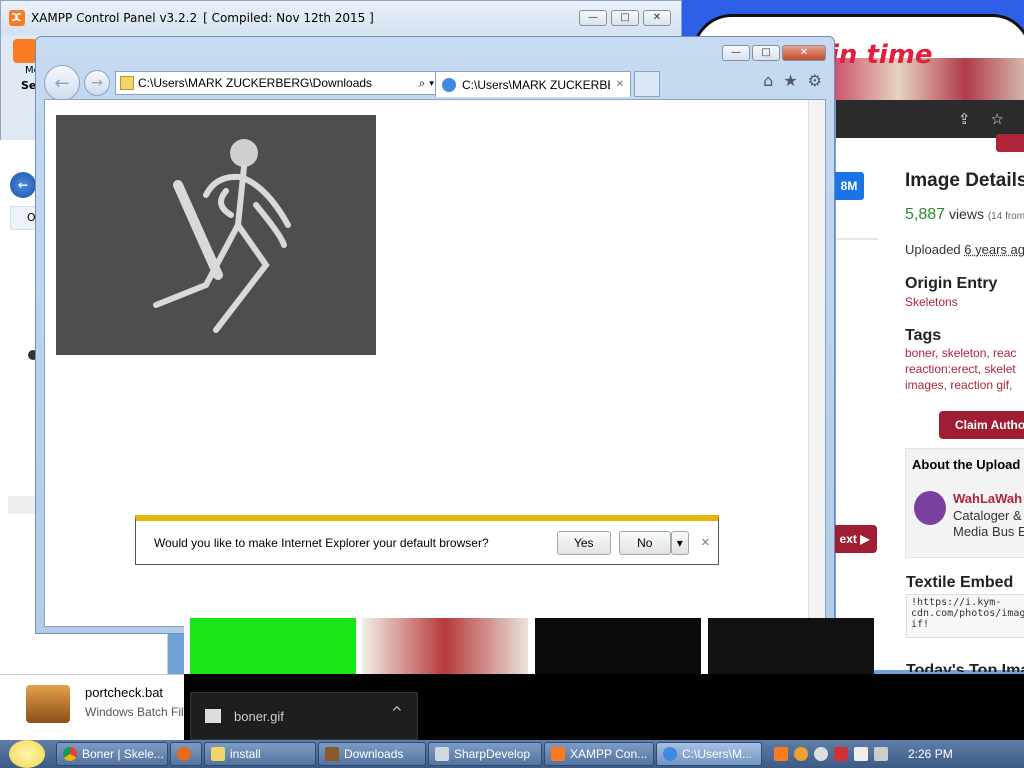 The height and width of the screenshot is (768, 1024). I want to click on tags-line-3: images, reaction gif,, so click(958, 385).